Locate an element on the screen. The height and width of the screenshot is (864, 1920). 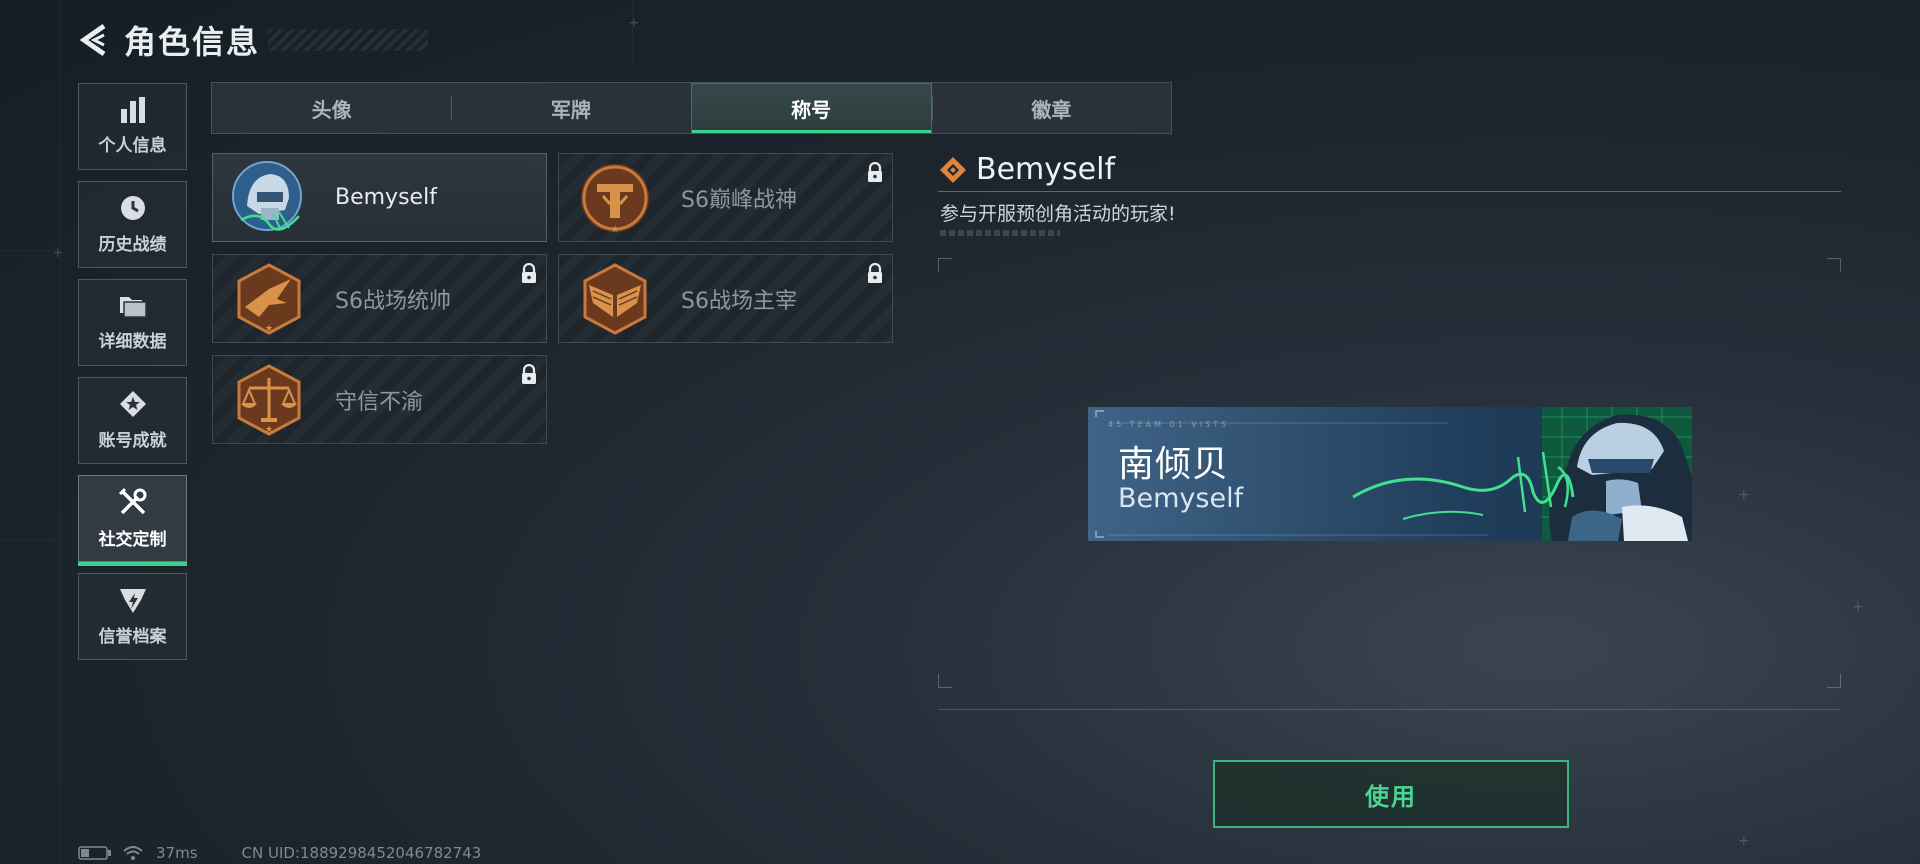
back-button is located at coordinates (96, 40).